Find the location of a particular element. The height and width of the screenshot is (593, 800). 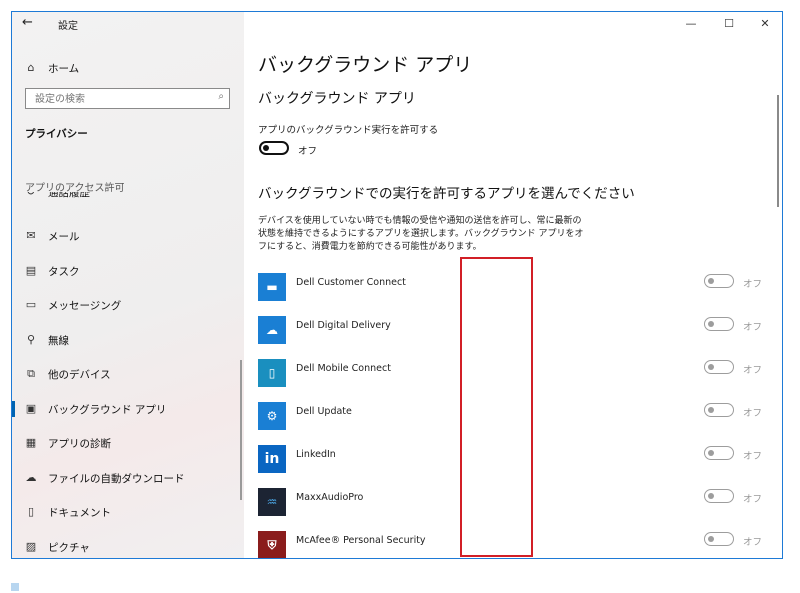

app-diagnostics-icon: ▦ is located at coordinates (31, 442).